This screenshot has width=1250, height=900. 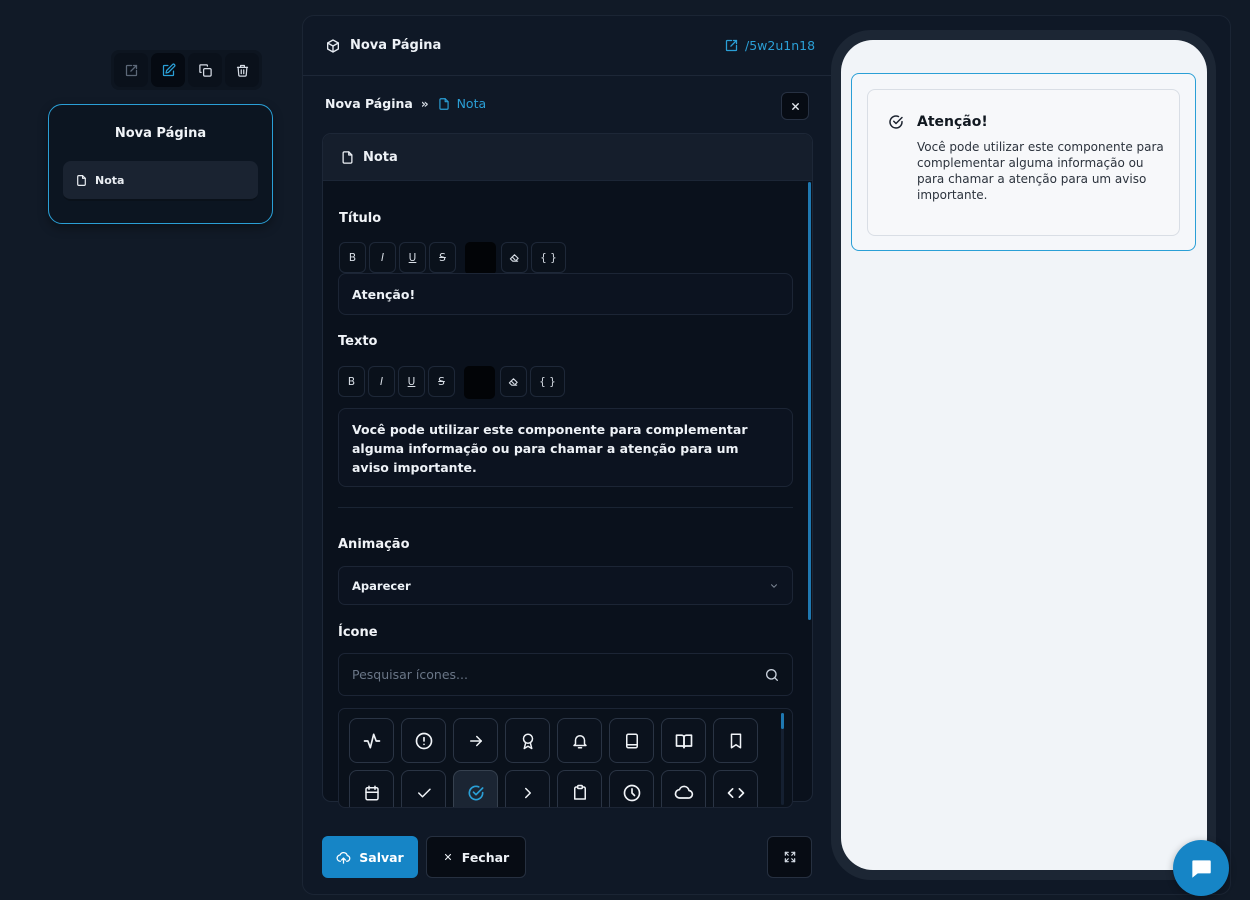 I want to click on save-button: Salvar, so click(x=370, y=857).